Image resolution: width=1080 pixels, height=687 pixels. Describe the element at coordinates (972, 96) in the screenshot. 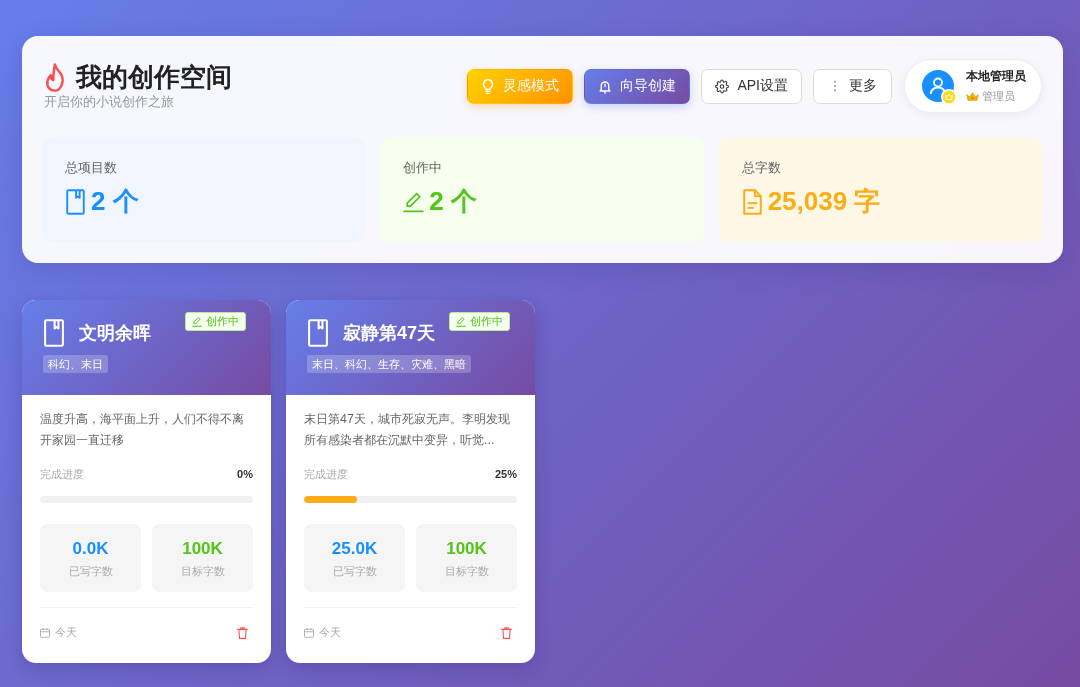

I see `crown-icon` at that location.